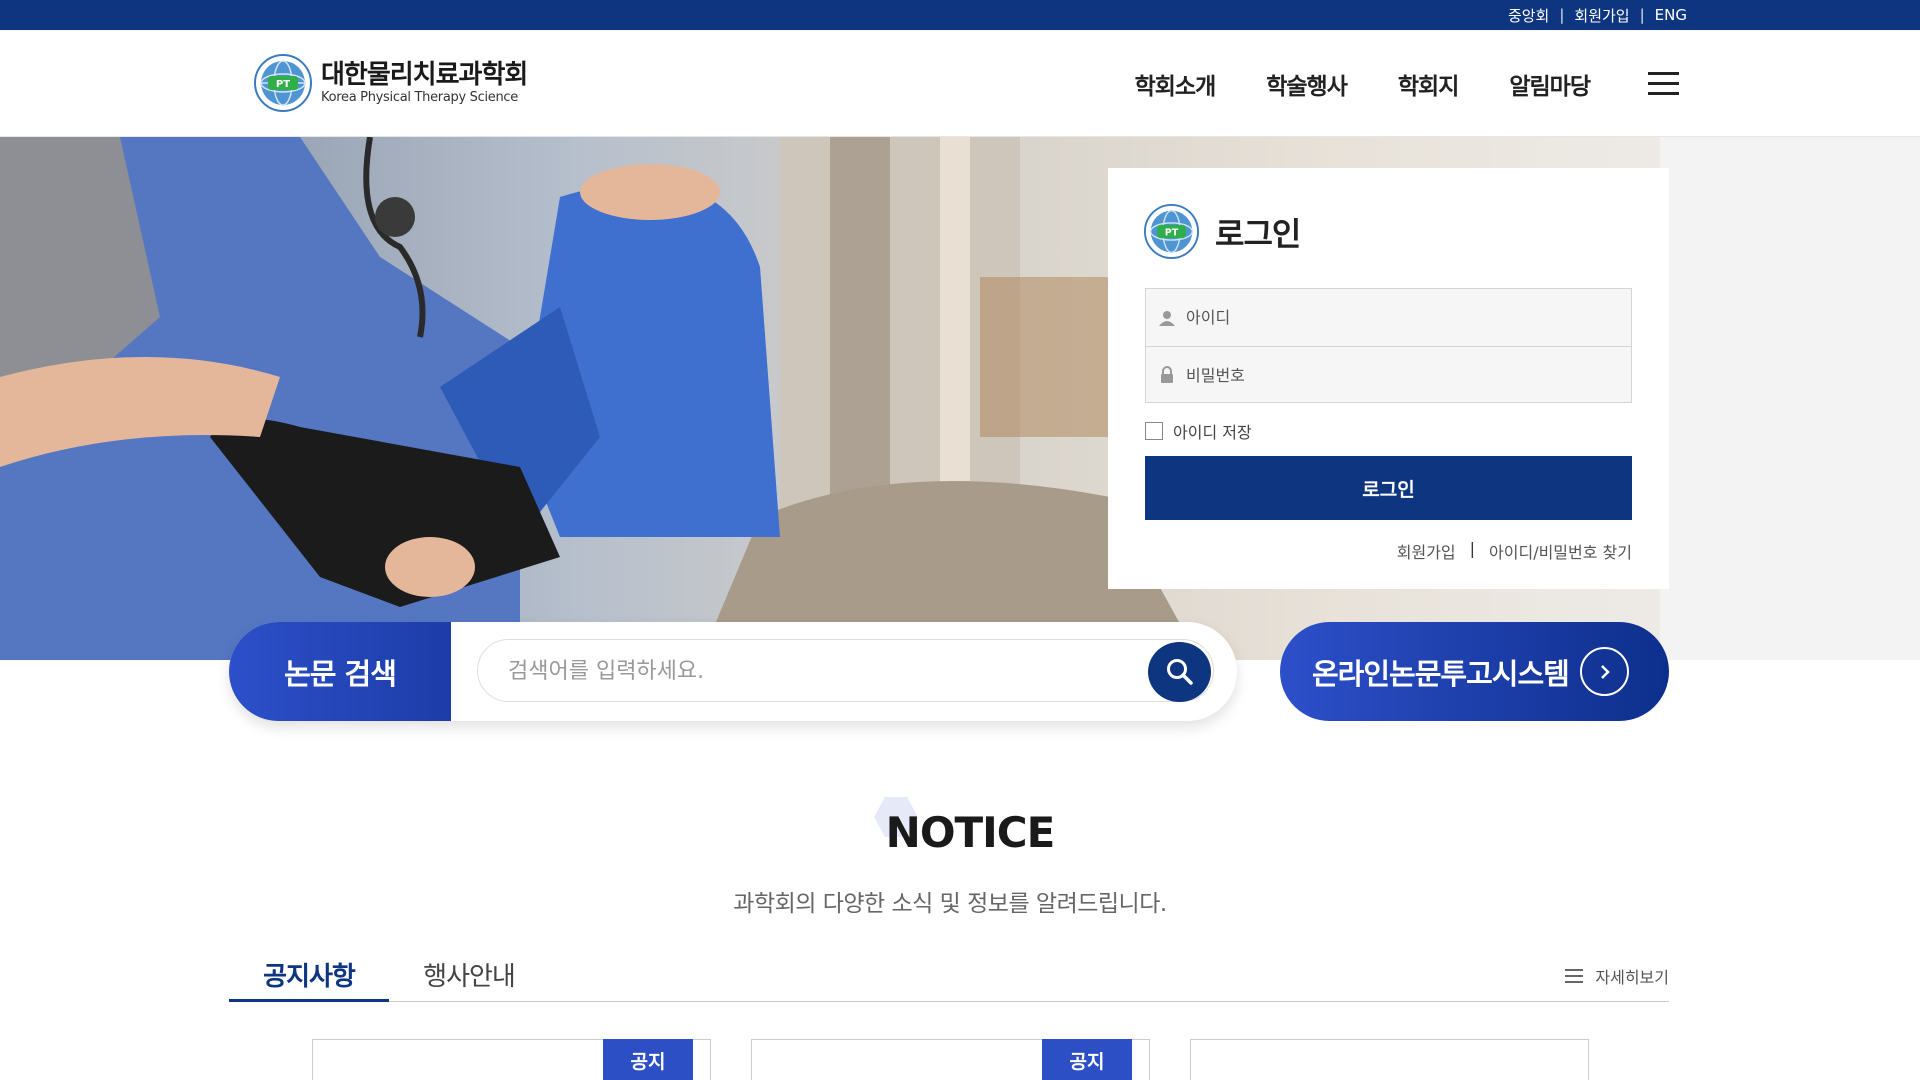  I want to click on nav-item-notices: 알림마당, so click(1550, 84).